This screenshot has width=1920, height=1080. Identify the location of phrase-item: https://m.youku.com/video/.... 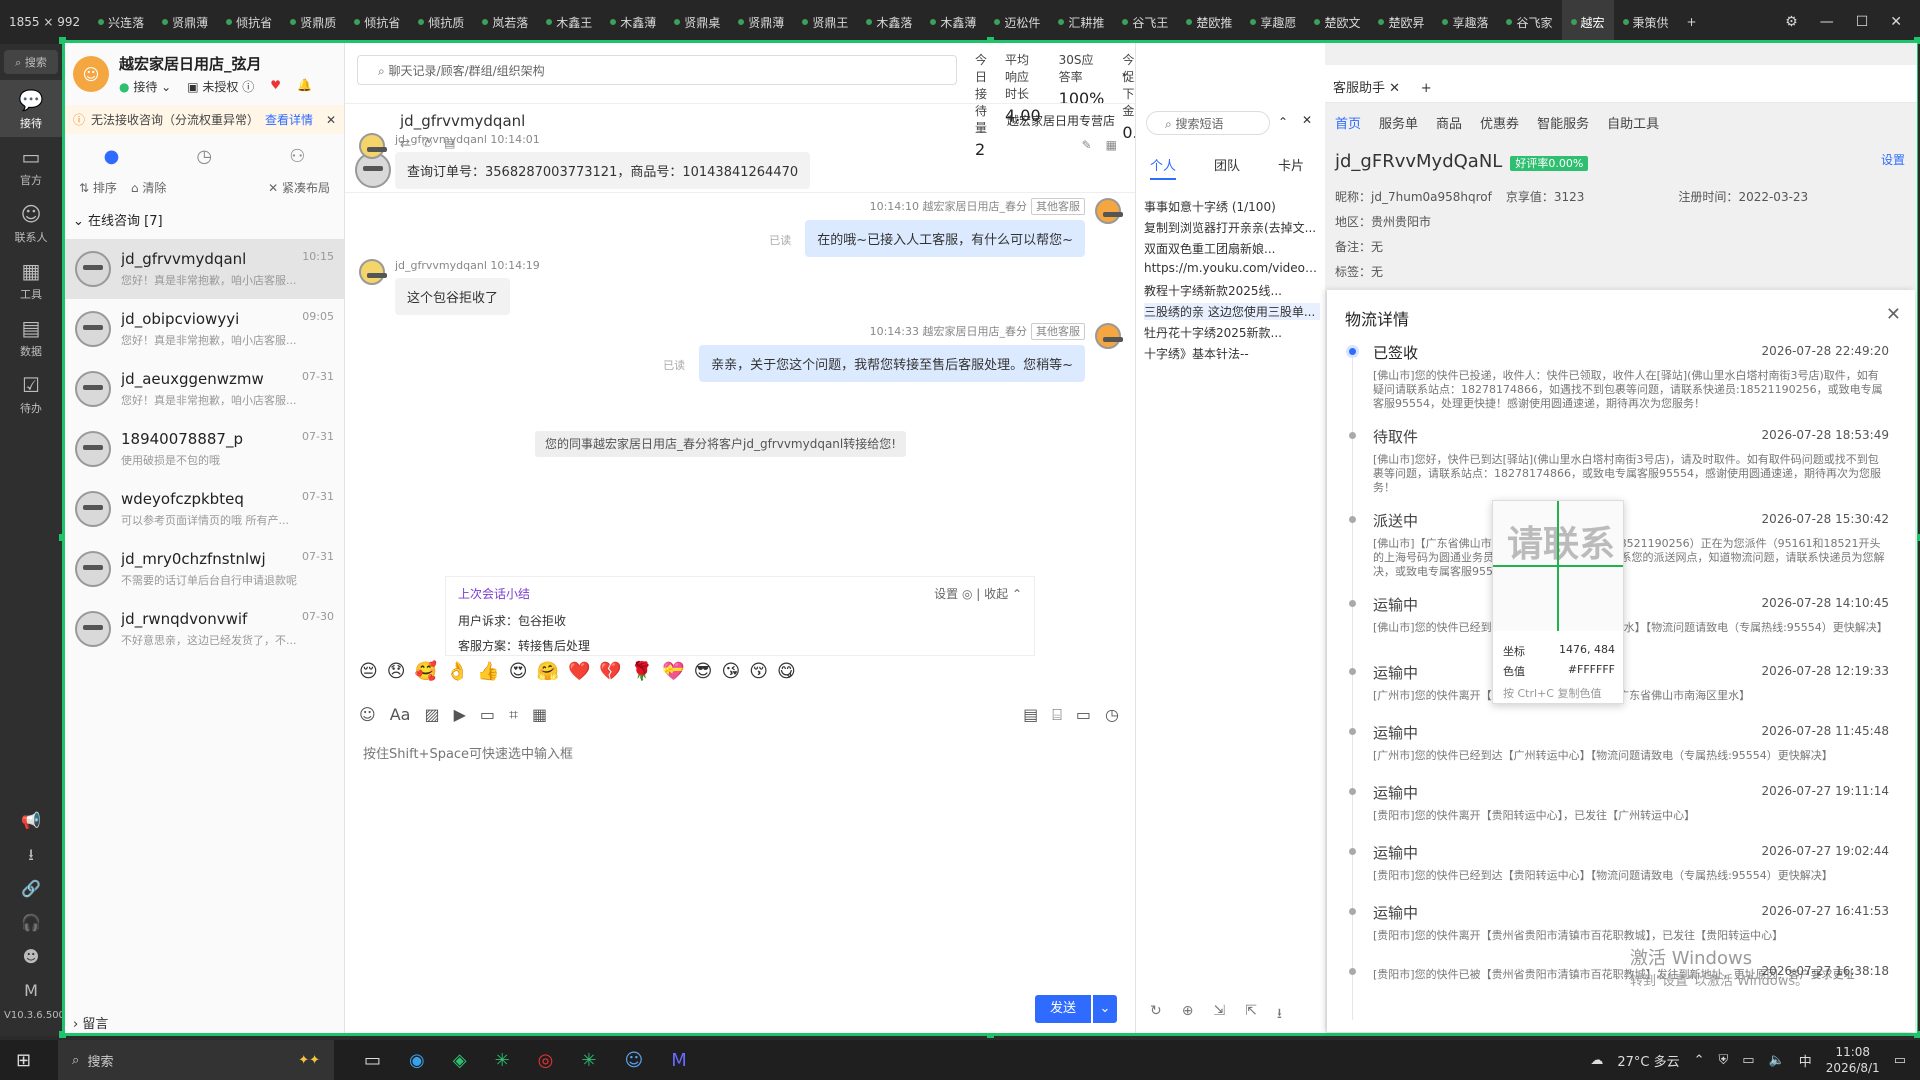
(1232, 268).